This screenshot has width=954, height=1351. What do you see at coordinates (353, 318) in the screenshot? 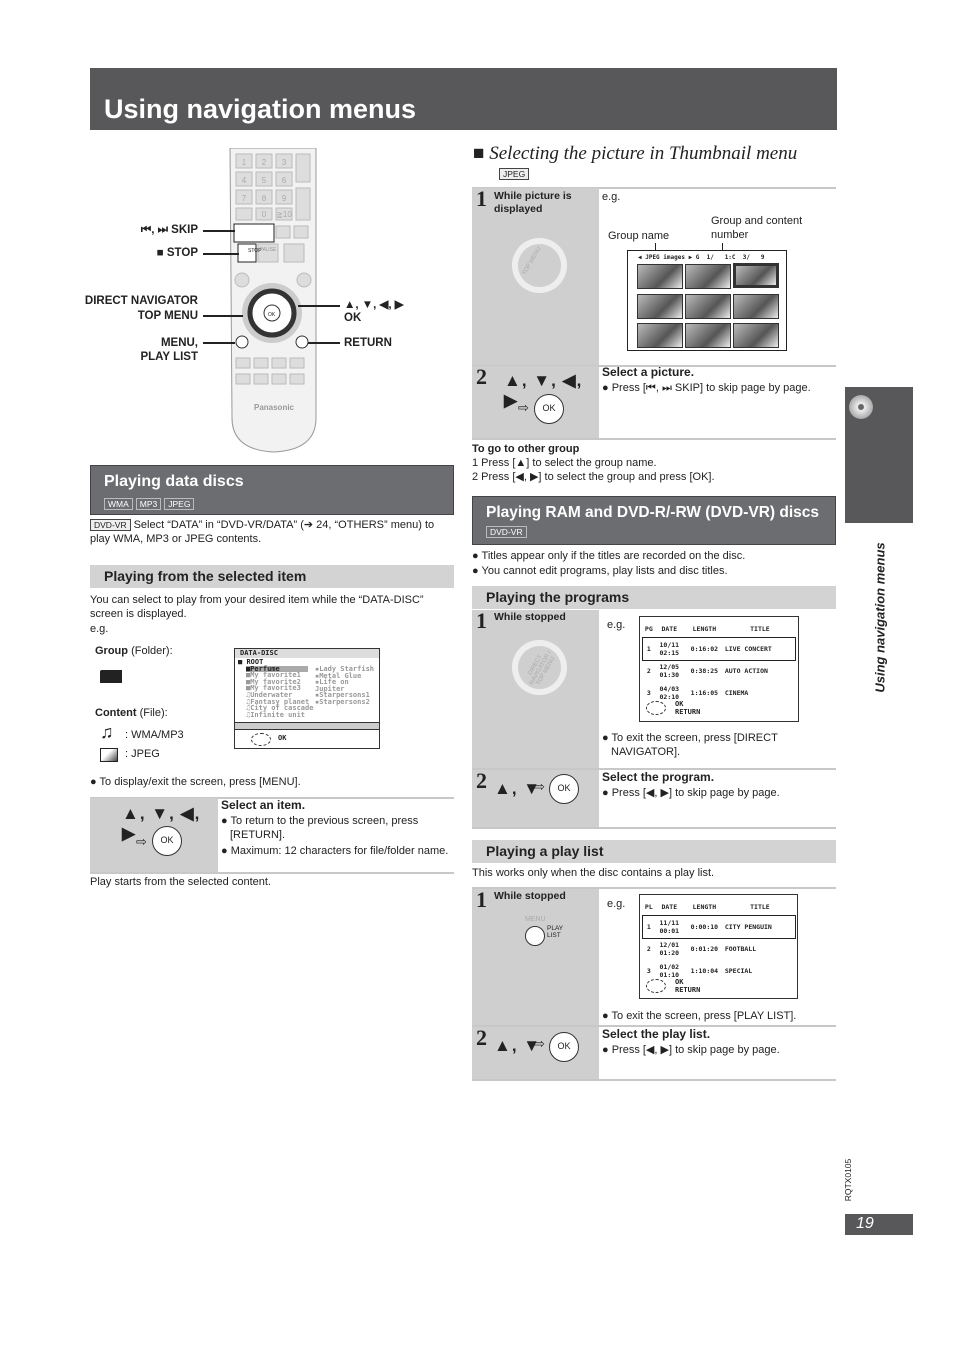
I see `remote-label-ok: OK` at bounding box center [353, 318].